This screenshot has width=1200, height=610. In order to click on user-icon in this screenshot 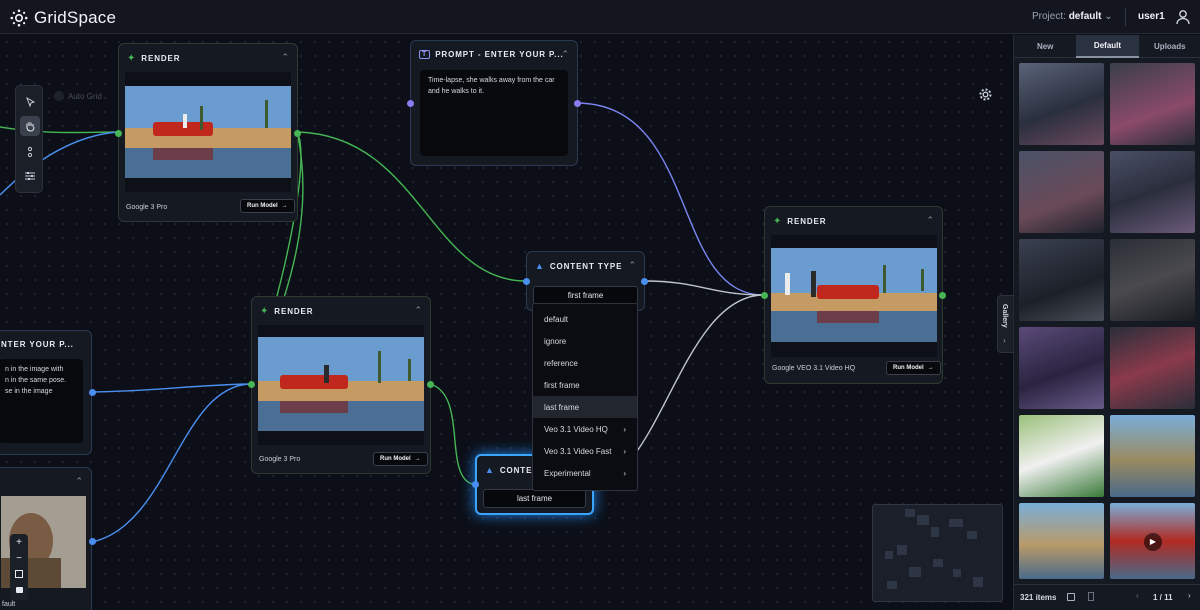, I will do `click(1183, 17)`.